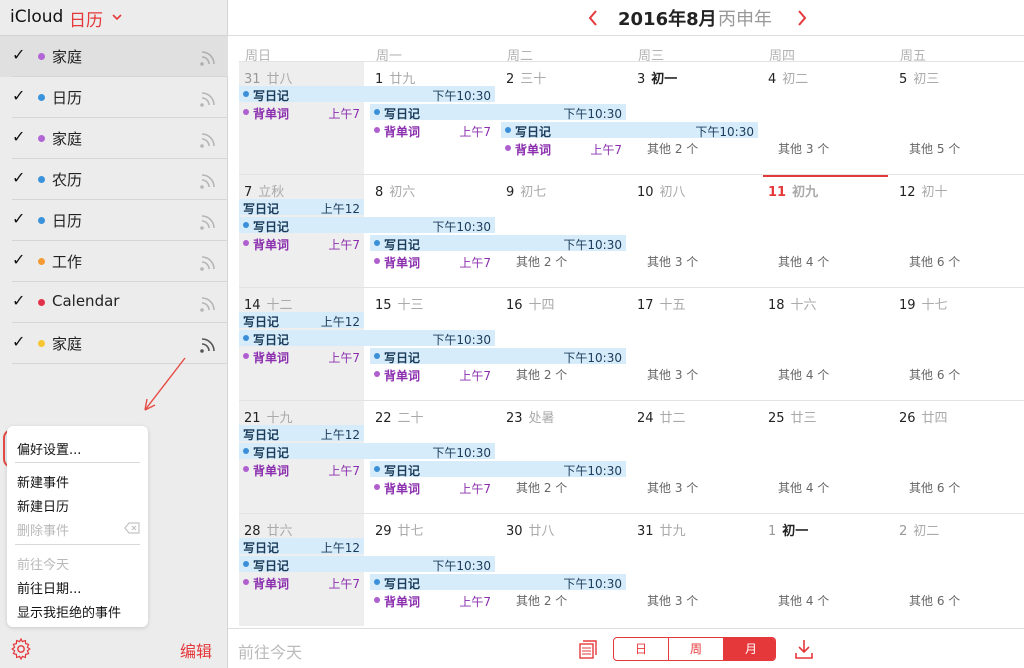 This screenshot has width=1024, height=668. Describe the element at coordinates (919, 77) in the screenshot. I see `day-cell: 5 初三` at that location.